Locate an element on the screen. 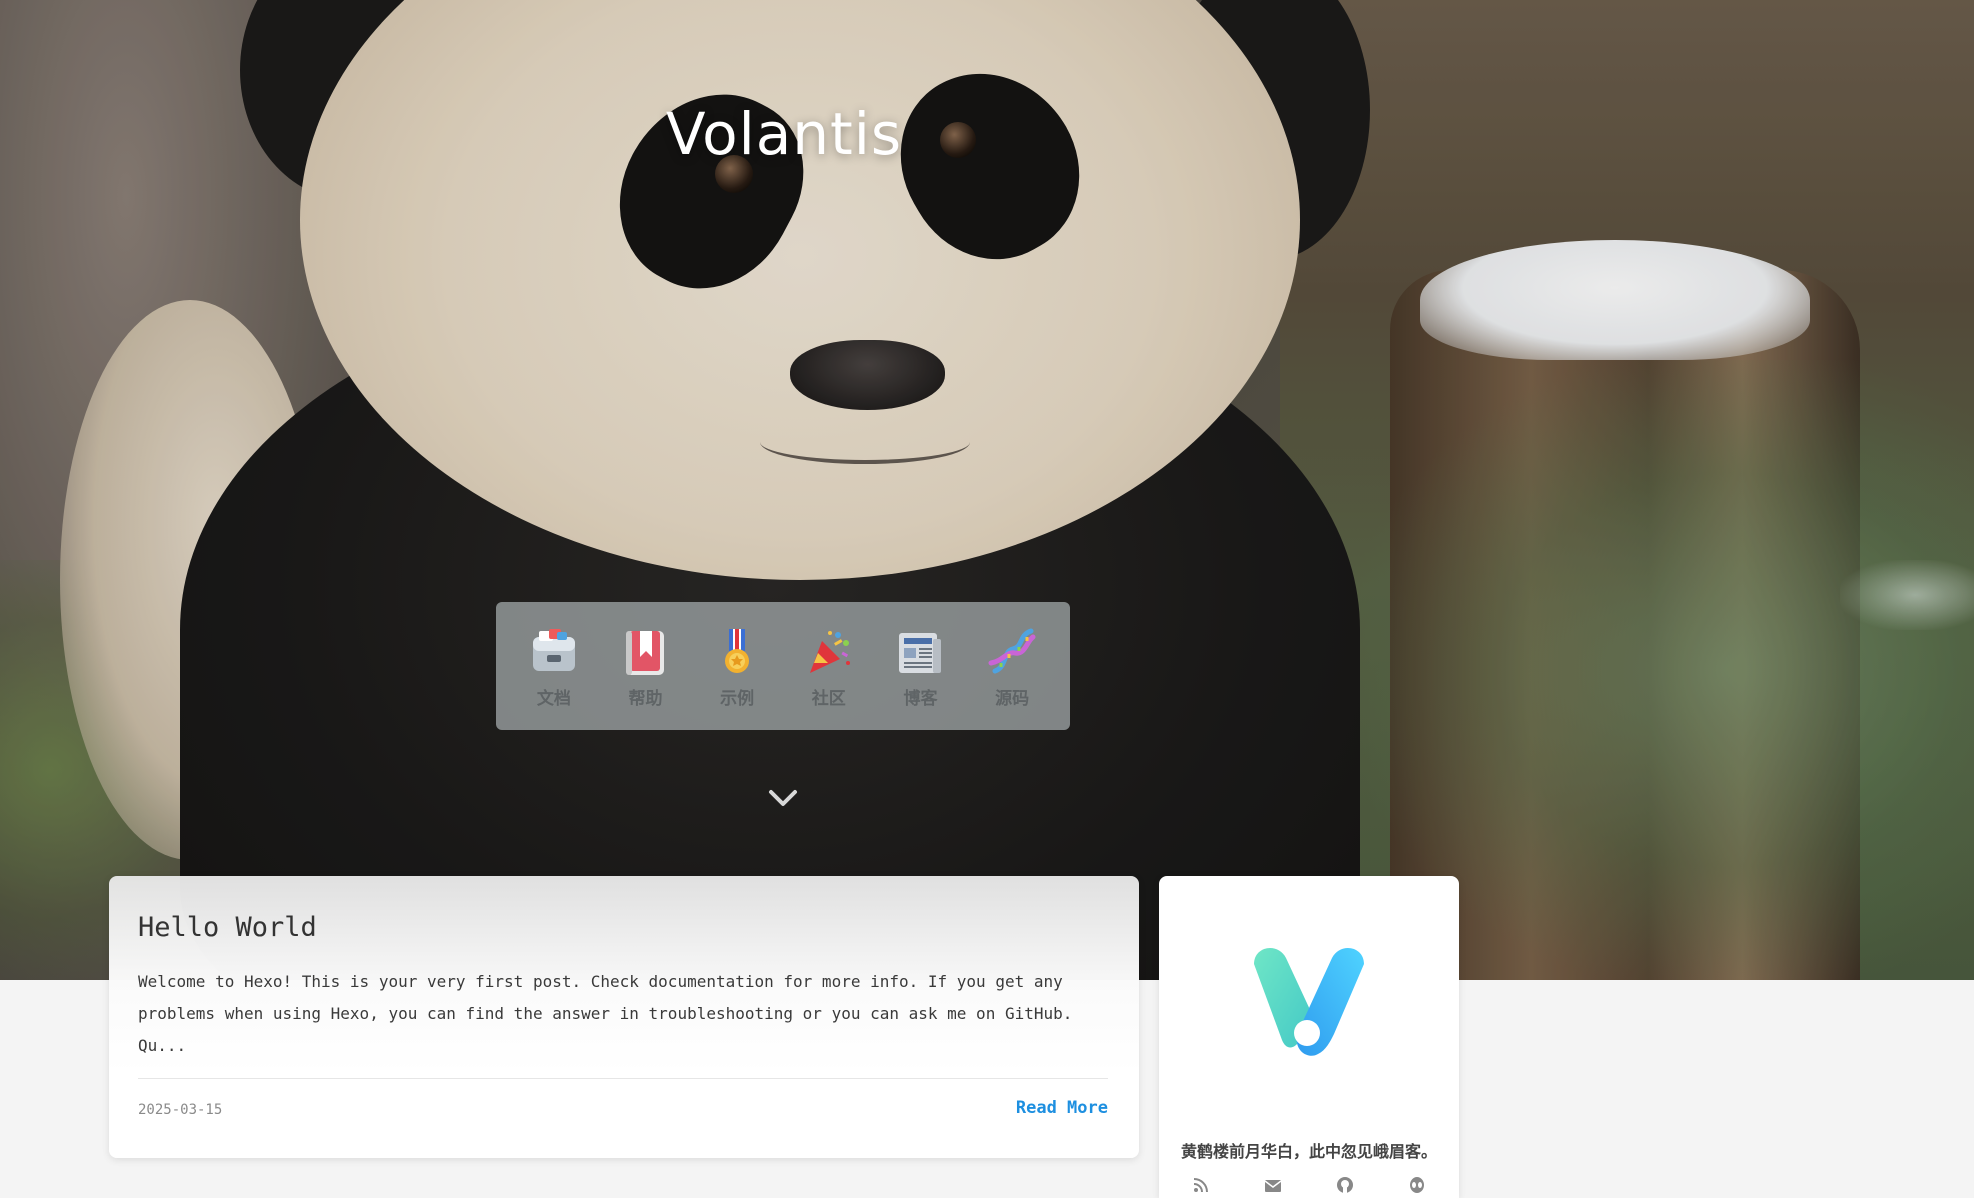 This screenshot has height=1198, width=1974. medal-icon is located at coordinates (737, 652).